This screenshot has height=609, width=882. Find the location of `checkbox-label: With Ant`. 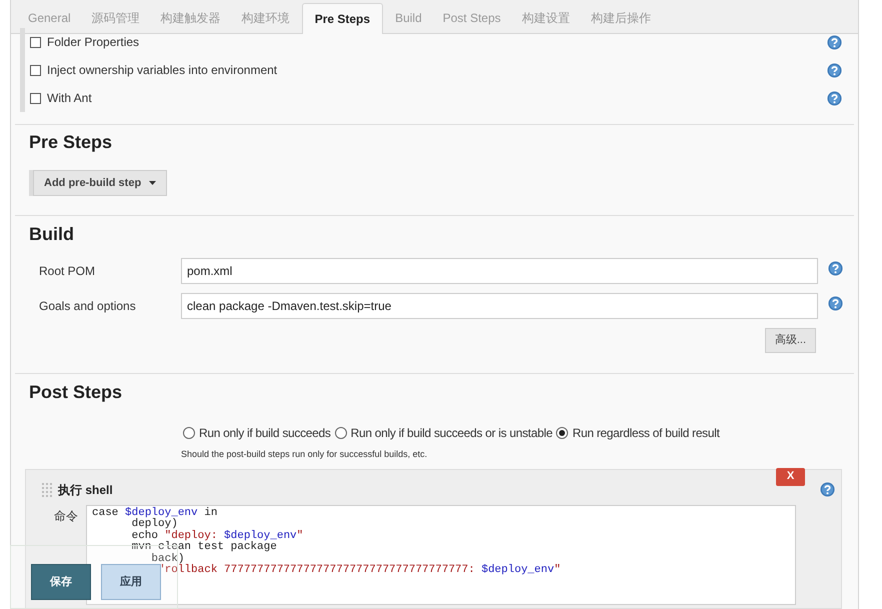

checkbox-label: With Ant is located at coordinates (70, 98).